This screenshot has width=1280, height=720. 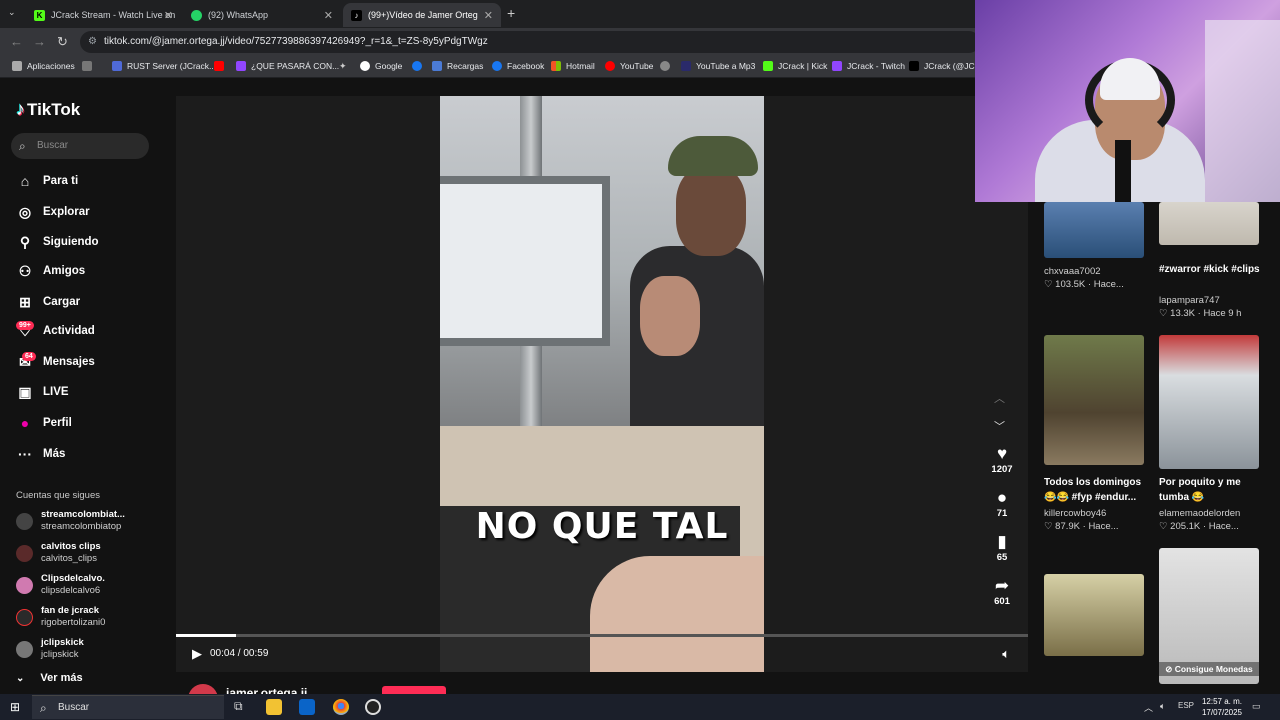 What do you see at coordinates (718, 66) in the screenshot?
I see `bookmark-youtube-mp3: YouTube a Mp3` at bounding box center [718, 66].